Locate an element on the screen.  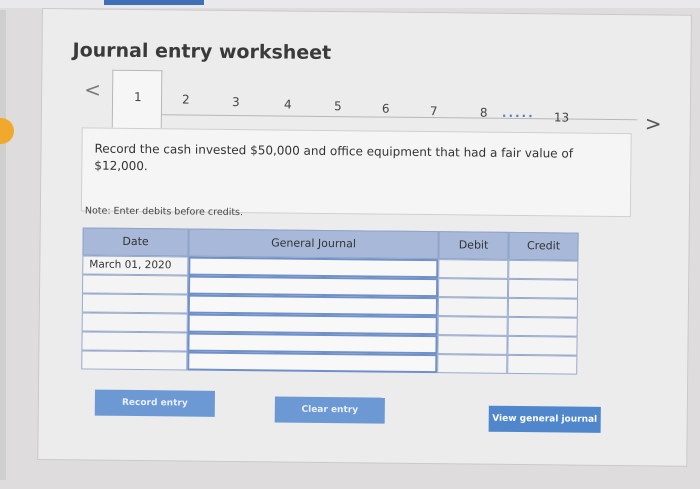
note-text: Note: Enter debits before credits. is located at coordinates (164, 212).